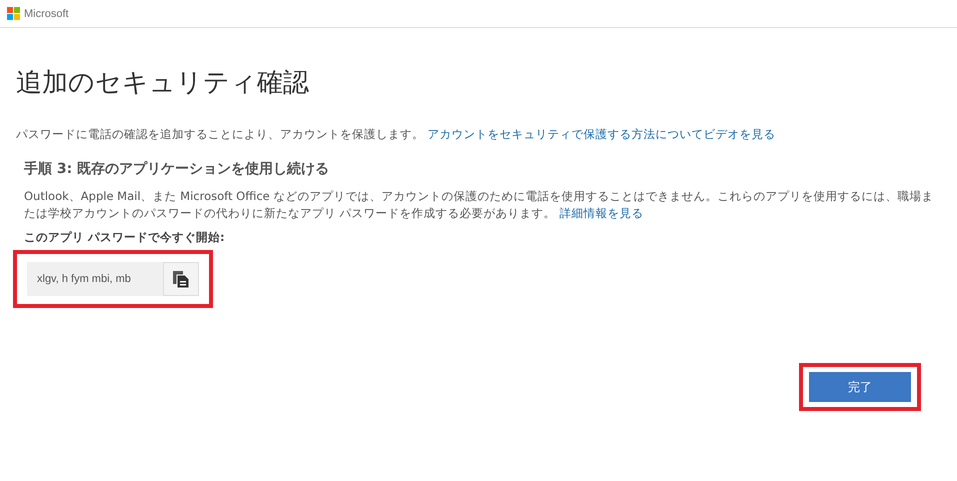  I want to click on page-title: 追加のセキュリティ確認, so click(163, 83).